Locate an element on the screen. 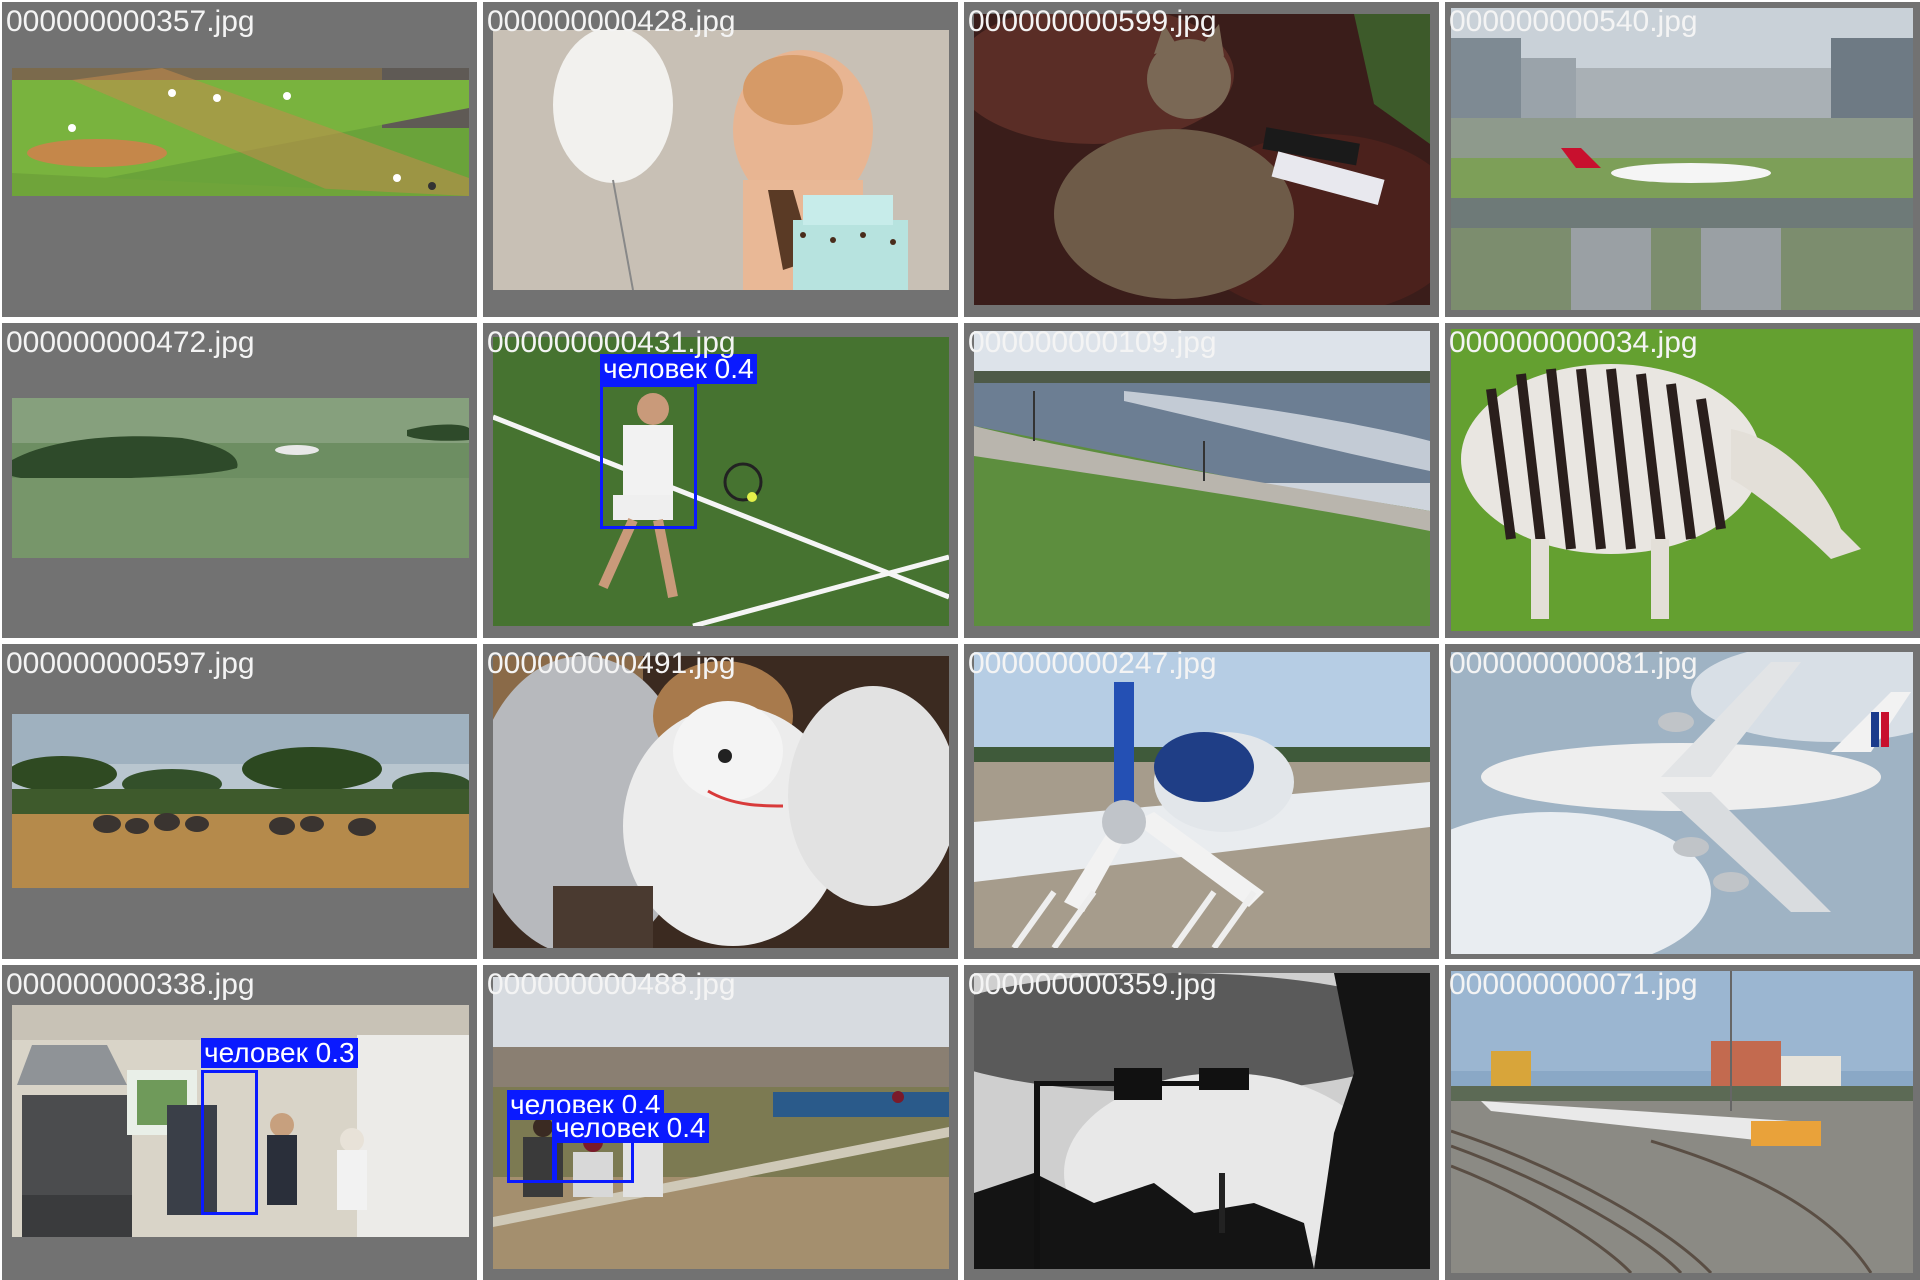 Image resolution: width=1920 pixels, height=1280 pixels. image-filename: 000000000071.jpg is located at coordinates (1573, 984).